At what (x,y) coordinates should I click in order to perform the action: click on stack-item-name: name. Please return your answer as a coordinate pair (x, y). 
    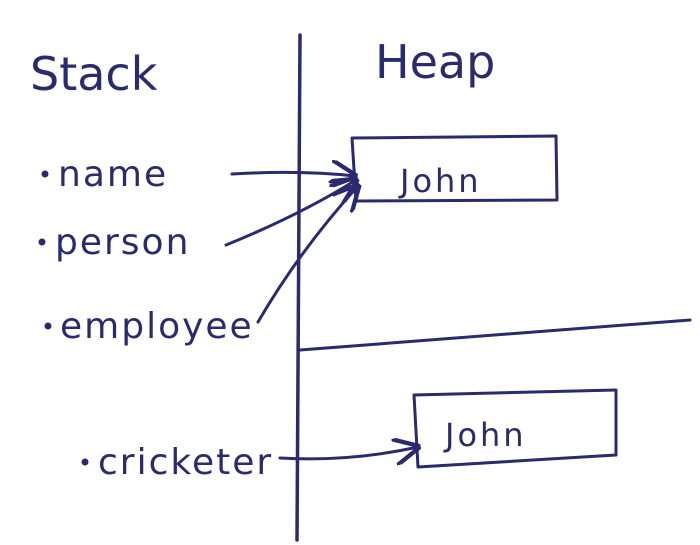
    Looking at the image, I should click on (113, 174).